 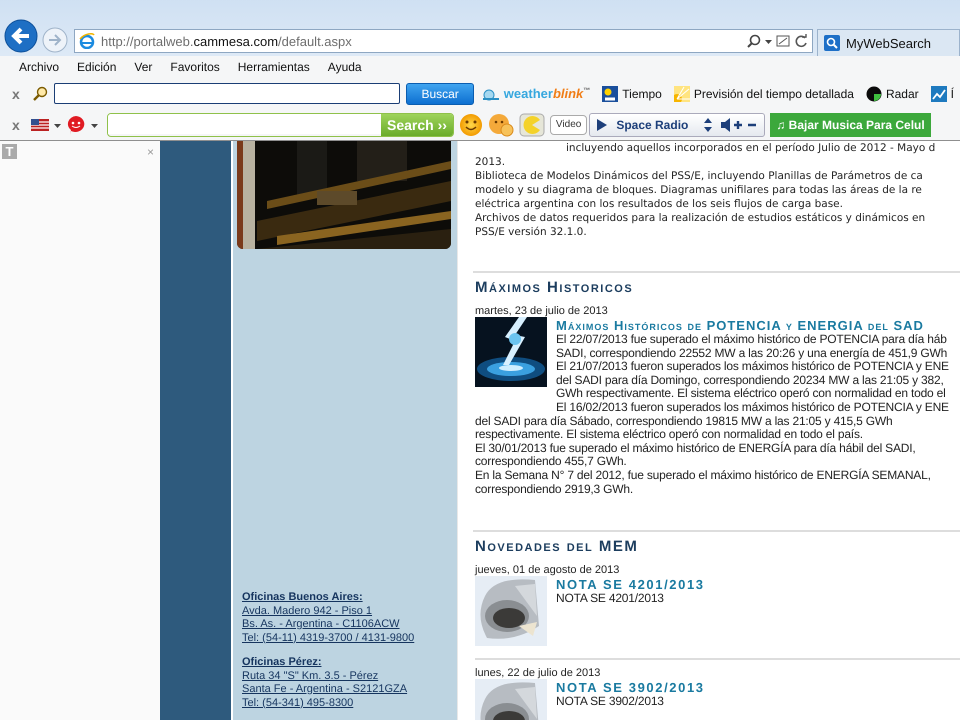 What do you see at coordinates (551, 462) in the screenshot?
I see `text-line: correspondiendo 455,7 GWh.` at bounding box center [551, 462].